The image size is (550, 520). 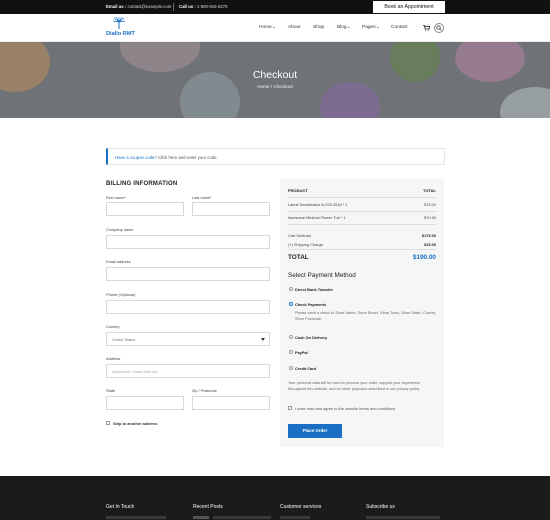 I want to click on payment-option-paypal: PayPal, so click(x=301, y=352).